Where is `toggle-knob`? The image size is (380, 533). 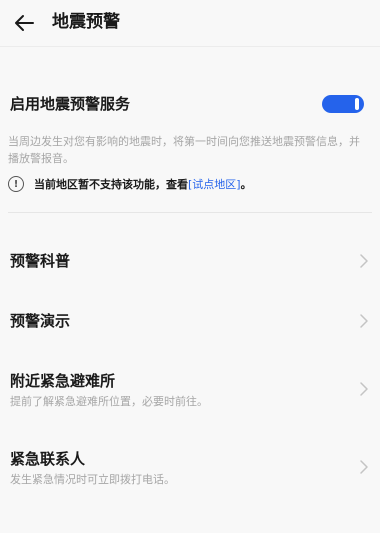 toggle-knob is located at coordinates (357, 104).